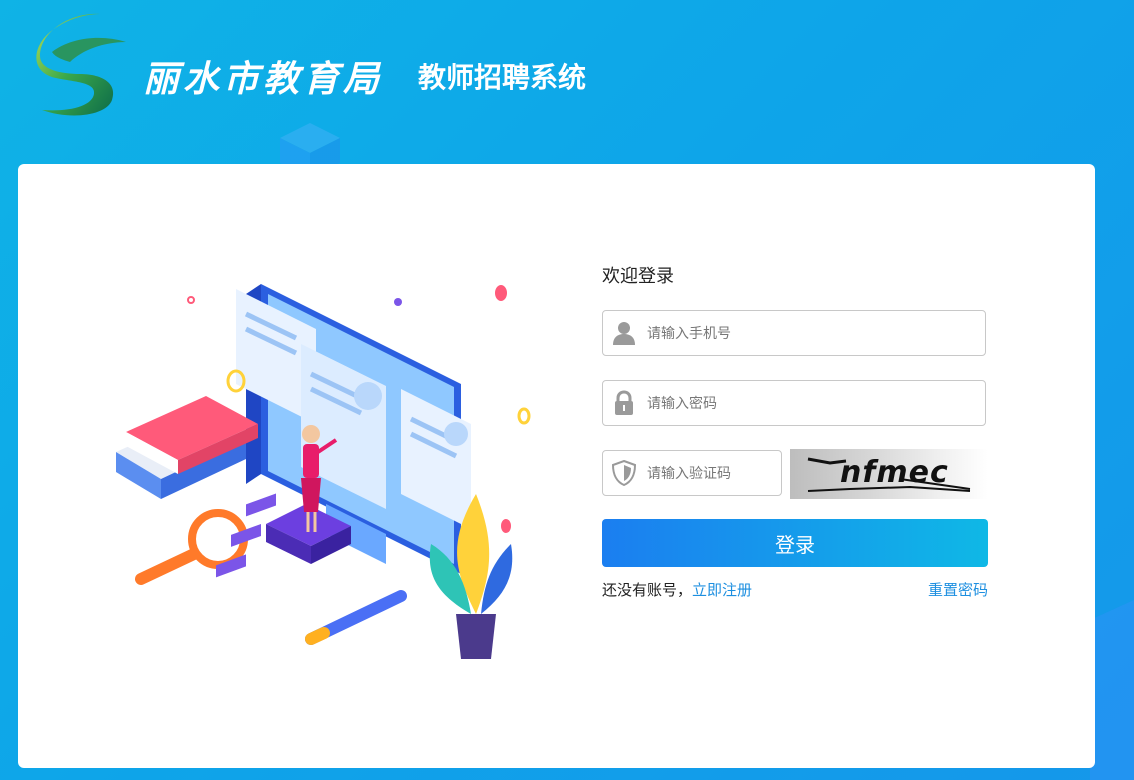 This screenshot has width=1134, height=780. I want to click on register-link: 立即注册, so click(722, 590).